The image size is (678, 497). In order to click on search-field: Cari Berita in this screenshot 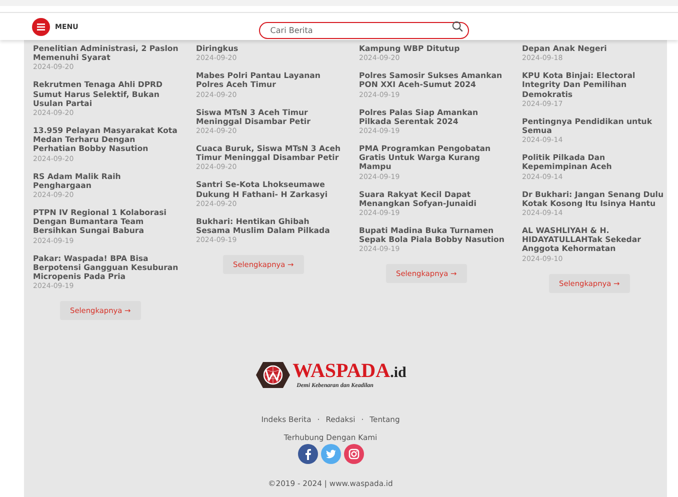, I will do `click(364, 30)`.